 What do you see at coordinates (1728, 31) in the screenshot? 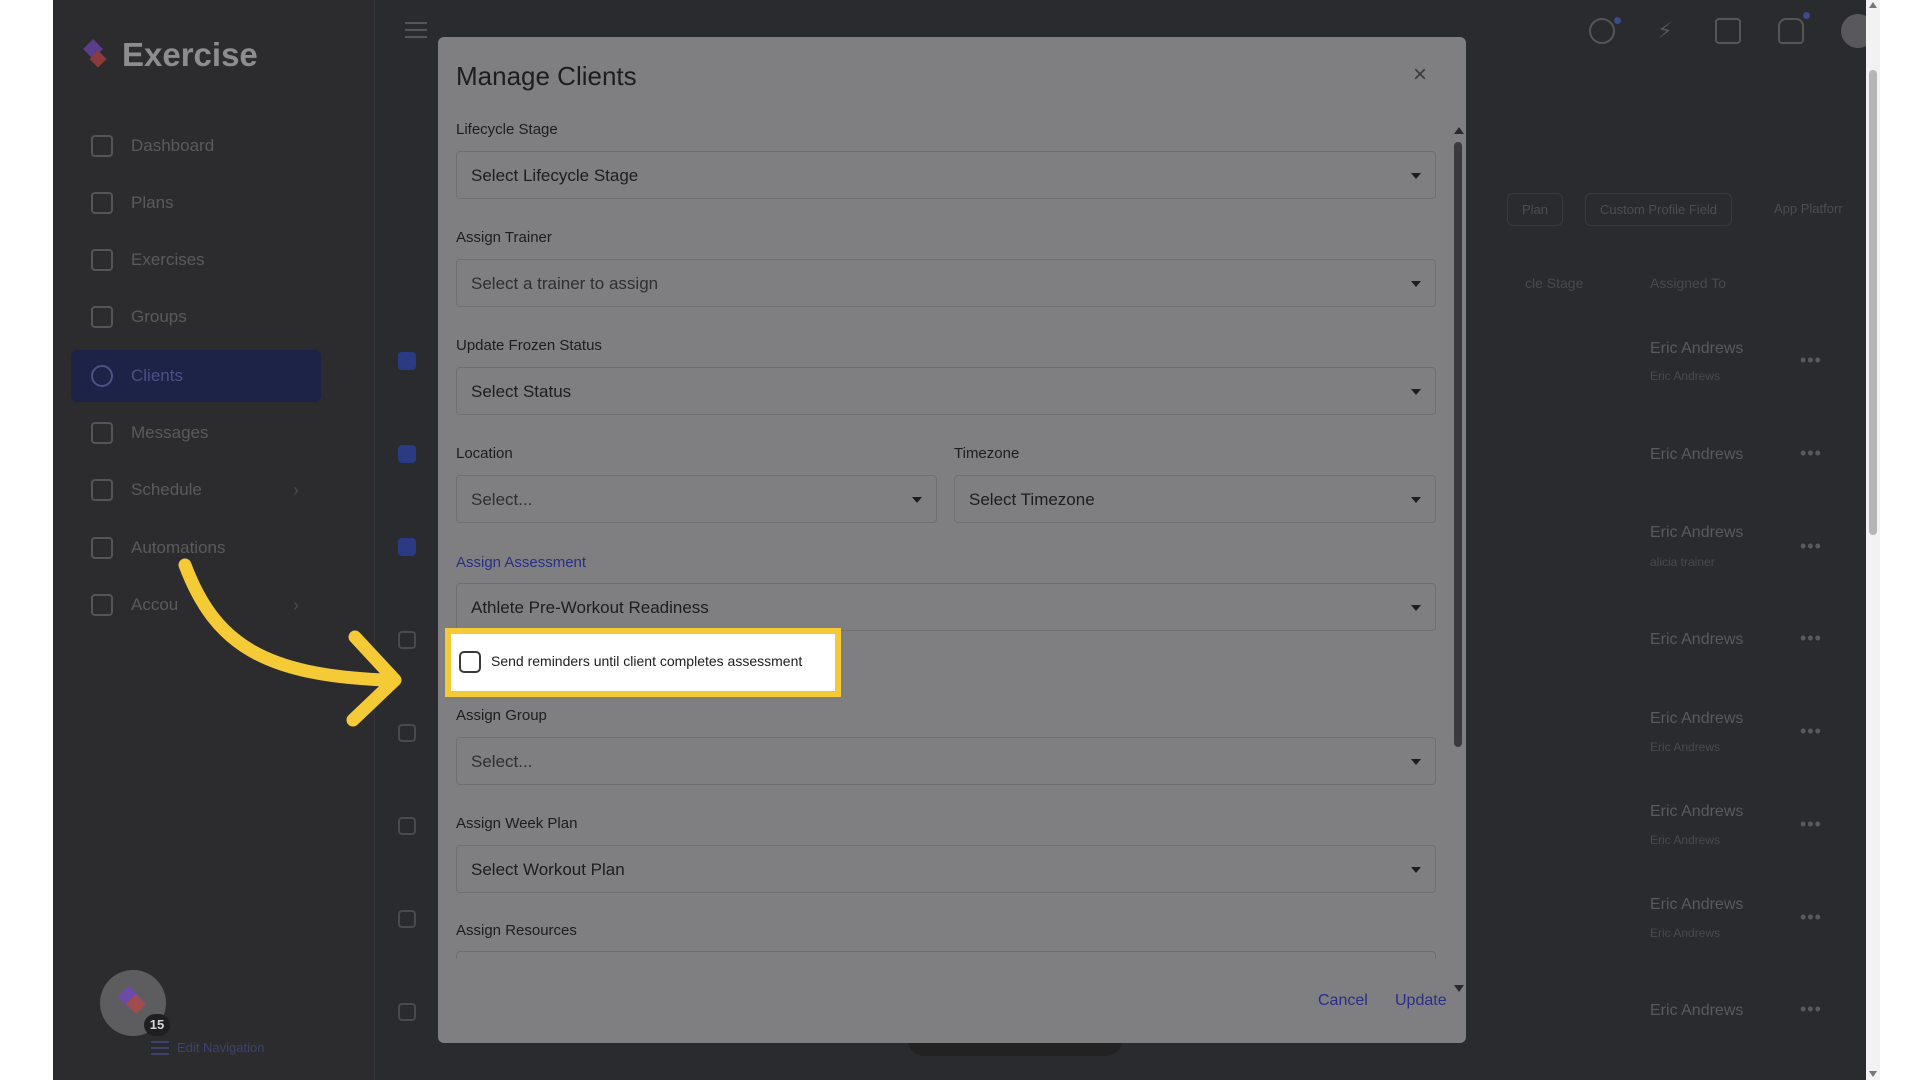
I see `apps-grid-icon` at bounding box center [1728, 31].